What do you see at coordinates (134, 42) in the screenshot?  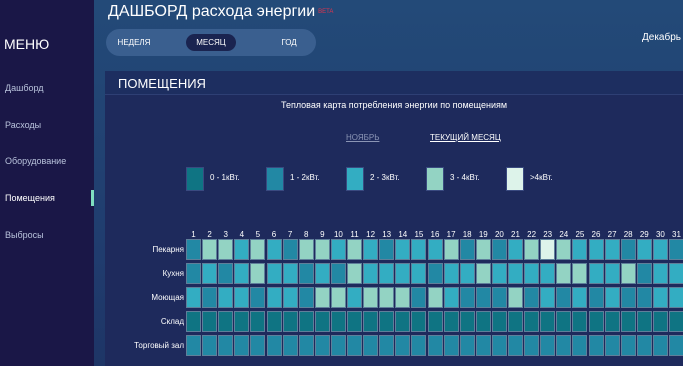 I see `period-week-button: НЕДЕЛЯ` at bounding box center [134, 42].